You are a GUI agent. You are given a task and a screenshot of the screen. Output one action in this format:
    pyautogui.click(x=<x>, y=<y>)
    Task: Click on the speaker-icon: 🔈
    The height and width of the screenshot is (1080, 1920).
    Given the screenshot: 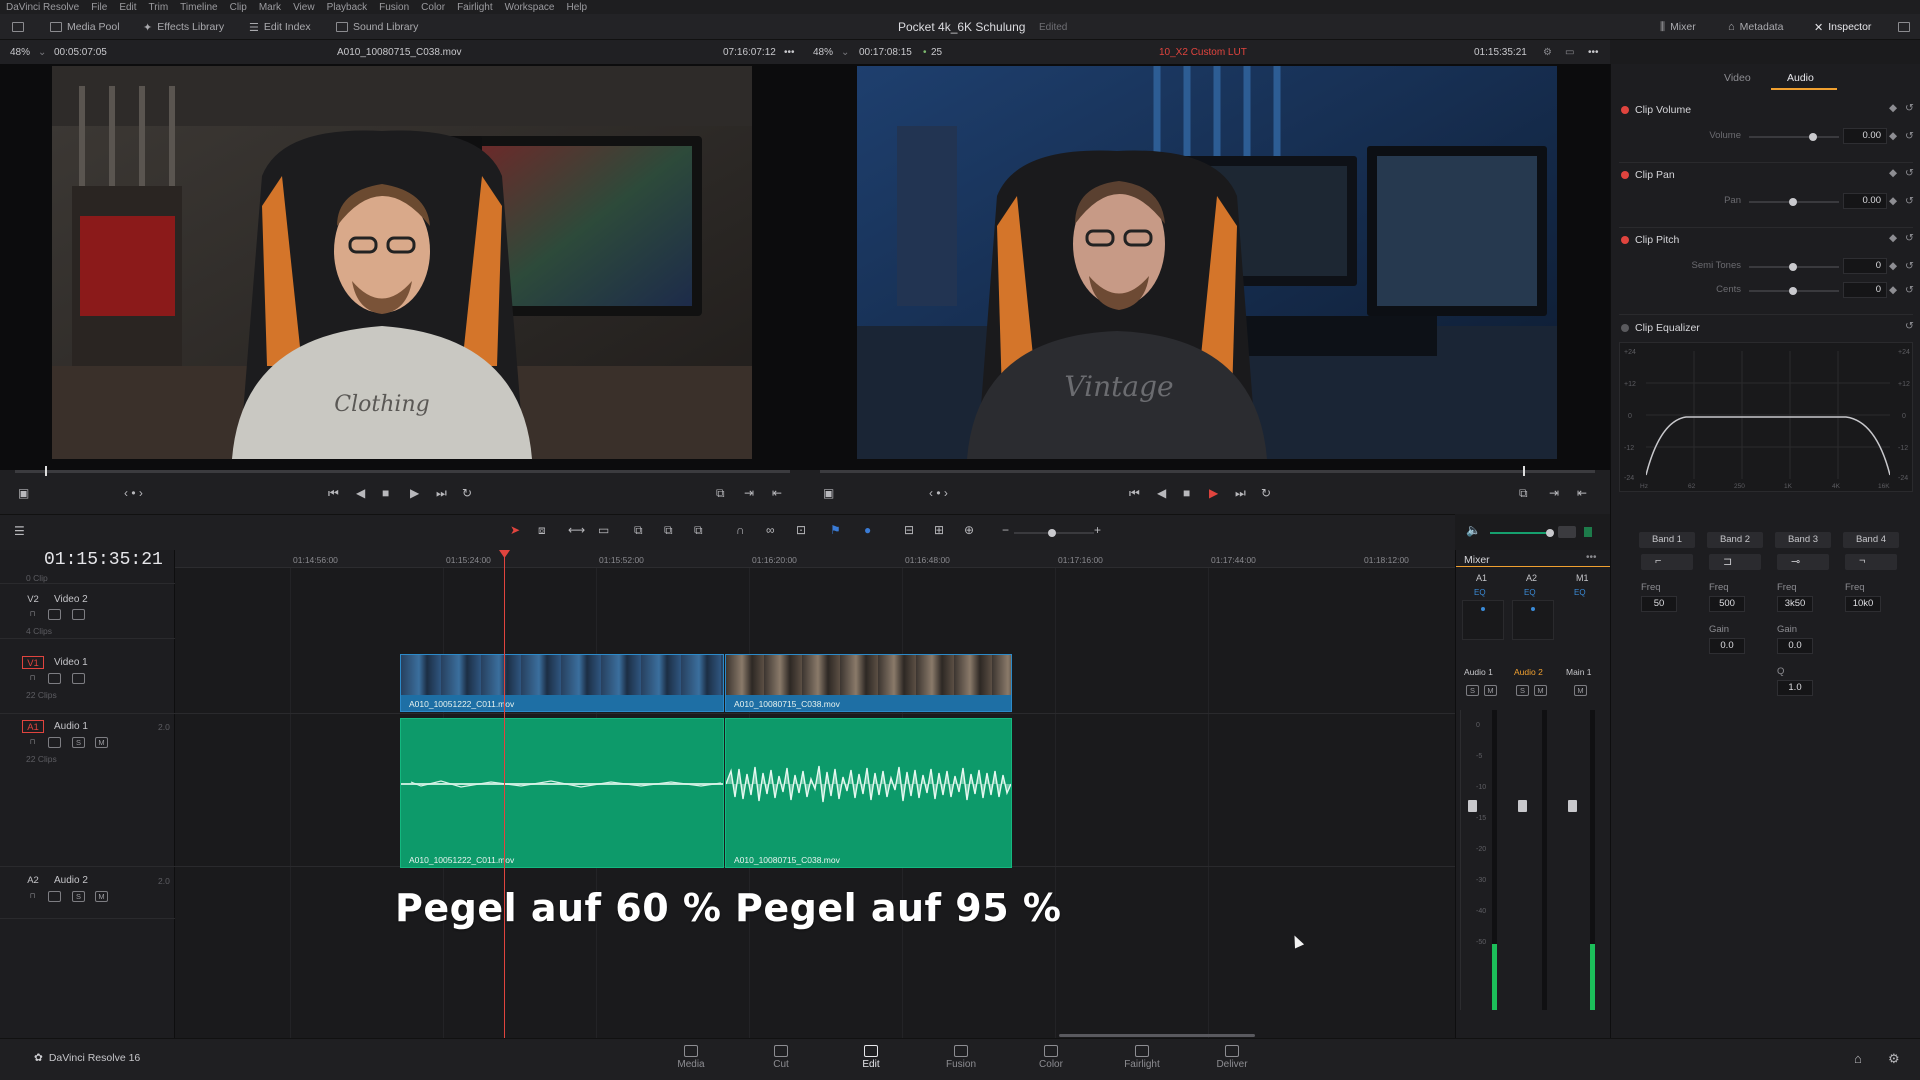 What is the action you would take?
    pyautogui.click(x=1473, y=530)
    